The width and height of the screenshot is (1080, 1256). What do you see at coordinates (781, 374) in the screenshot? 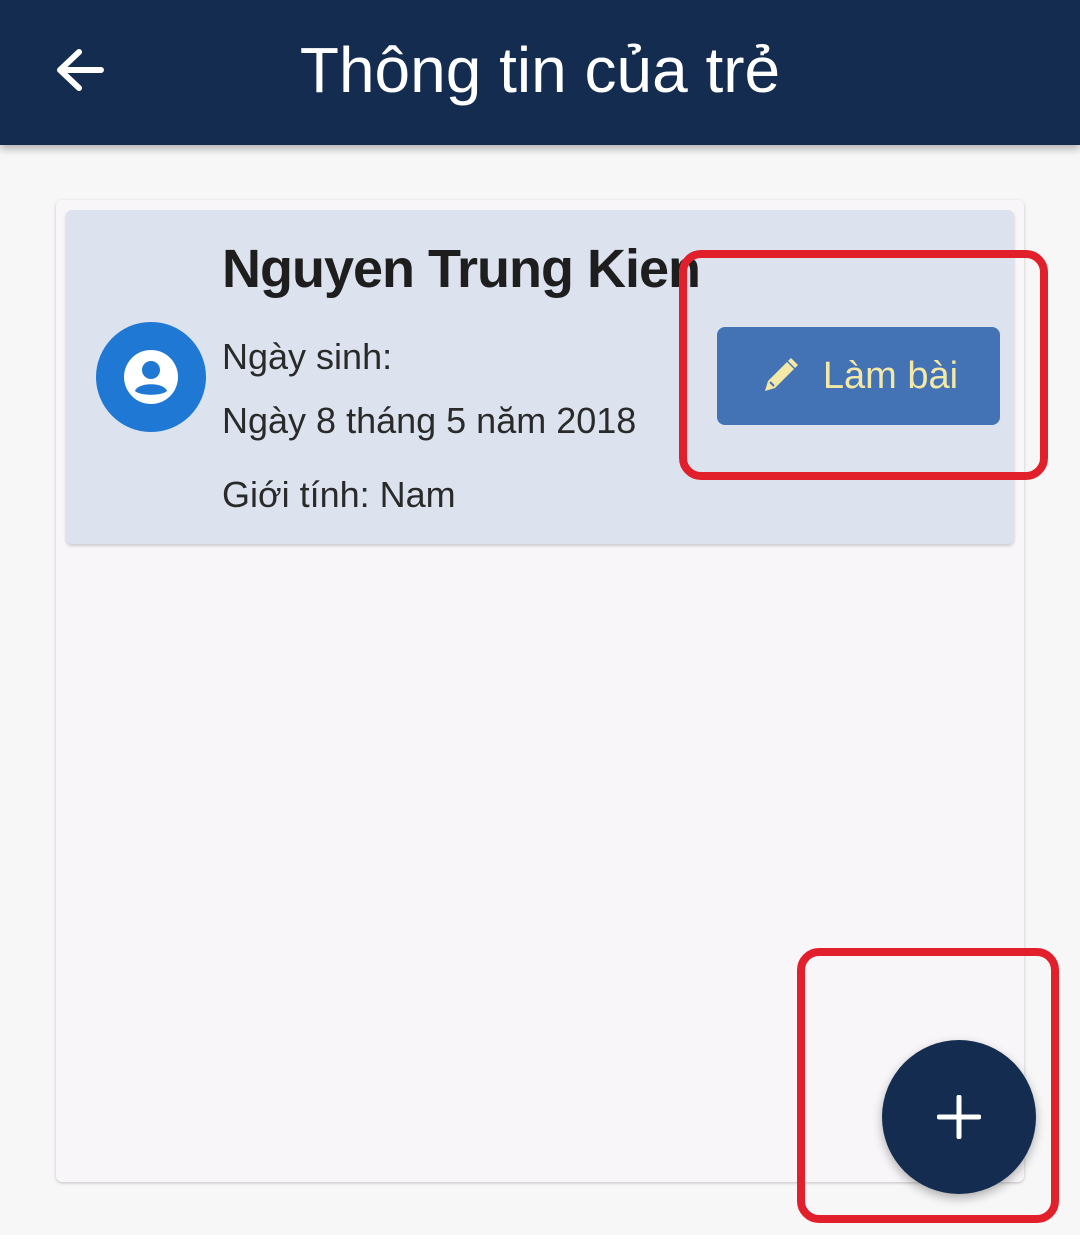
I see `pencil-icon` at bounding box center [781, 374].